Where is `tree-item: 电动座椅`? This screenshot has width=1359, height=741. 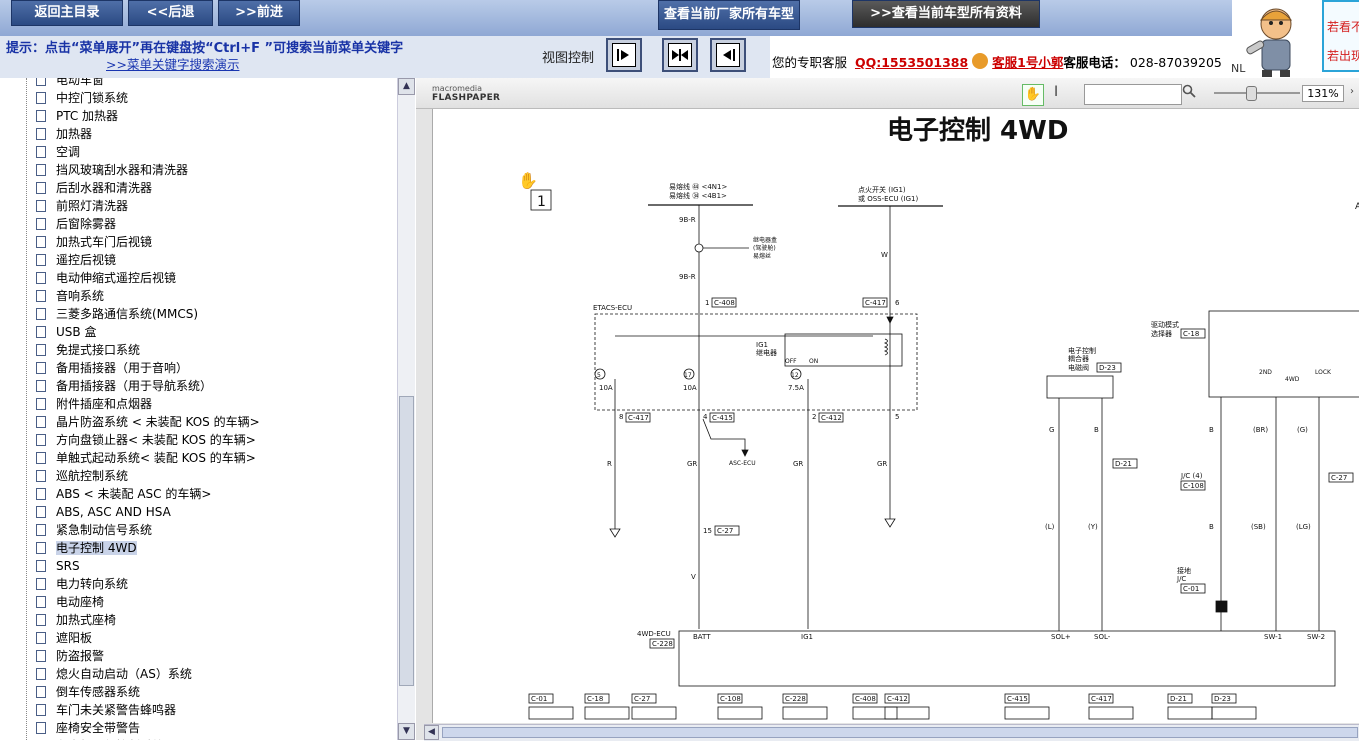 tree-item: 电动座椅 is located at coordinates (70, 602).